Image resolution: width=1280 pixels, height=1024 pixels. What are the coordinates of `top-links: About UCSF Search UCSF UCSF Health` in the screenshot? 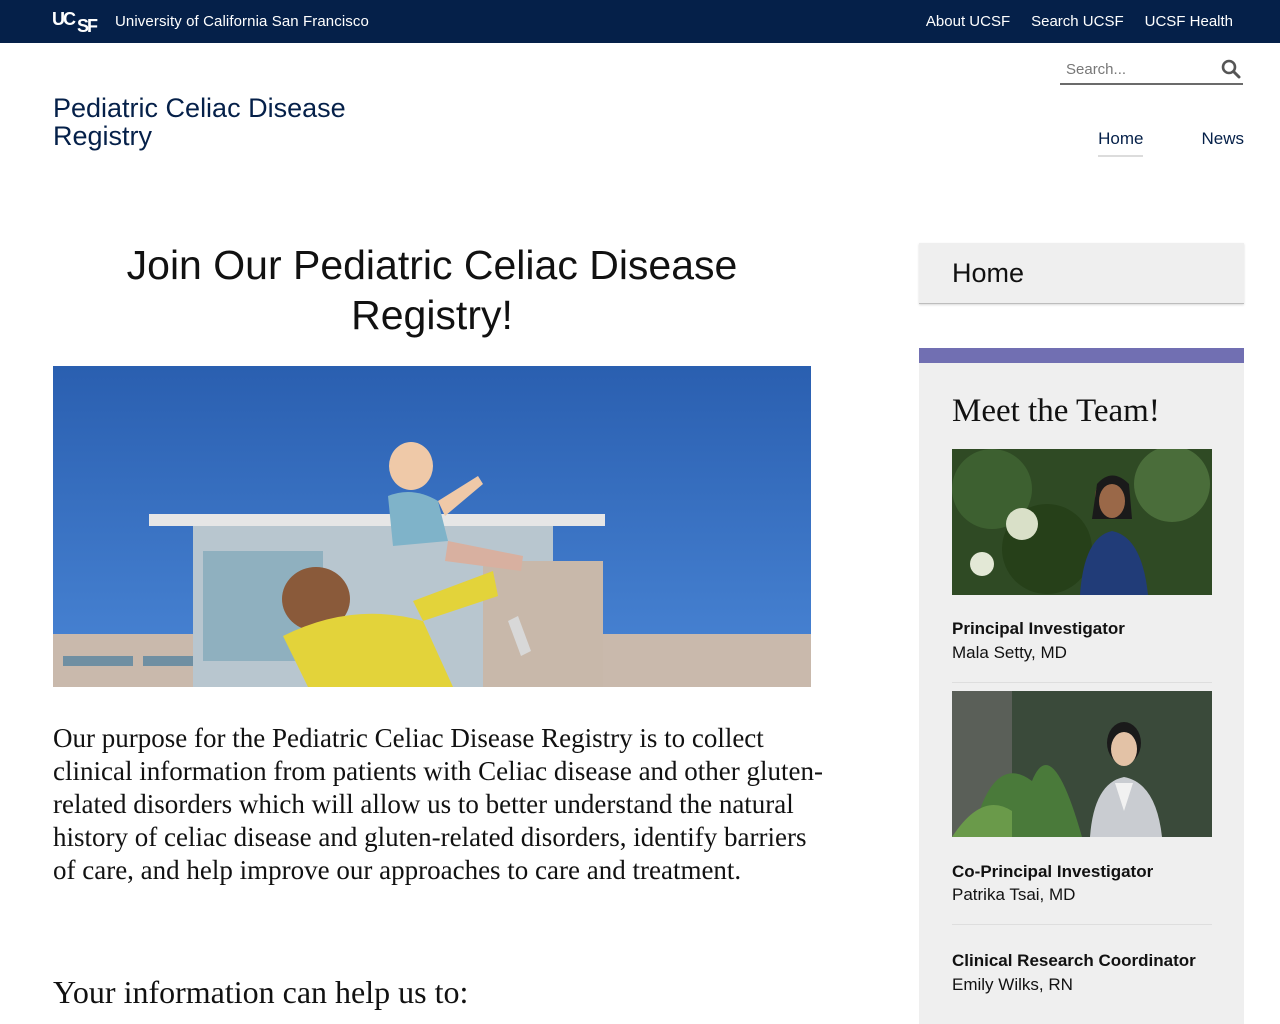 It's located at (1079, 21).